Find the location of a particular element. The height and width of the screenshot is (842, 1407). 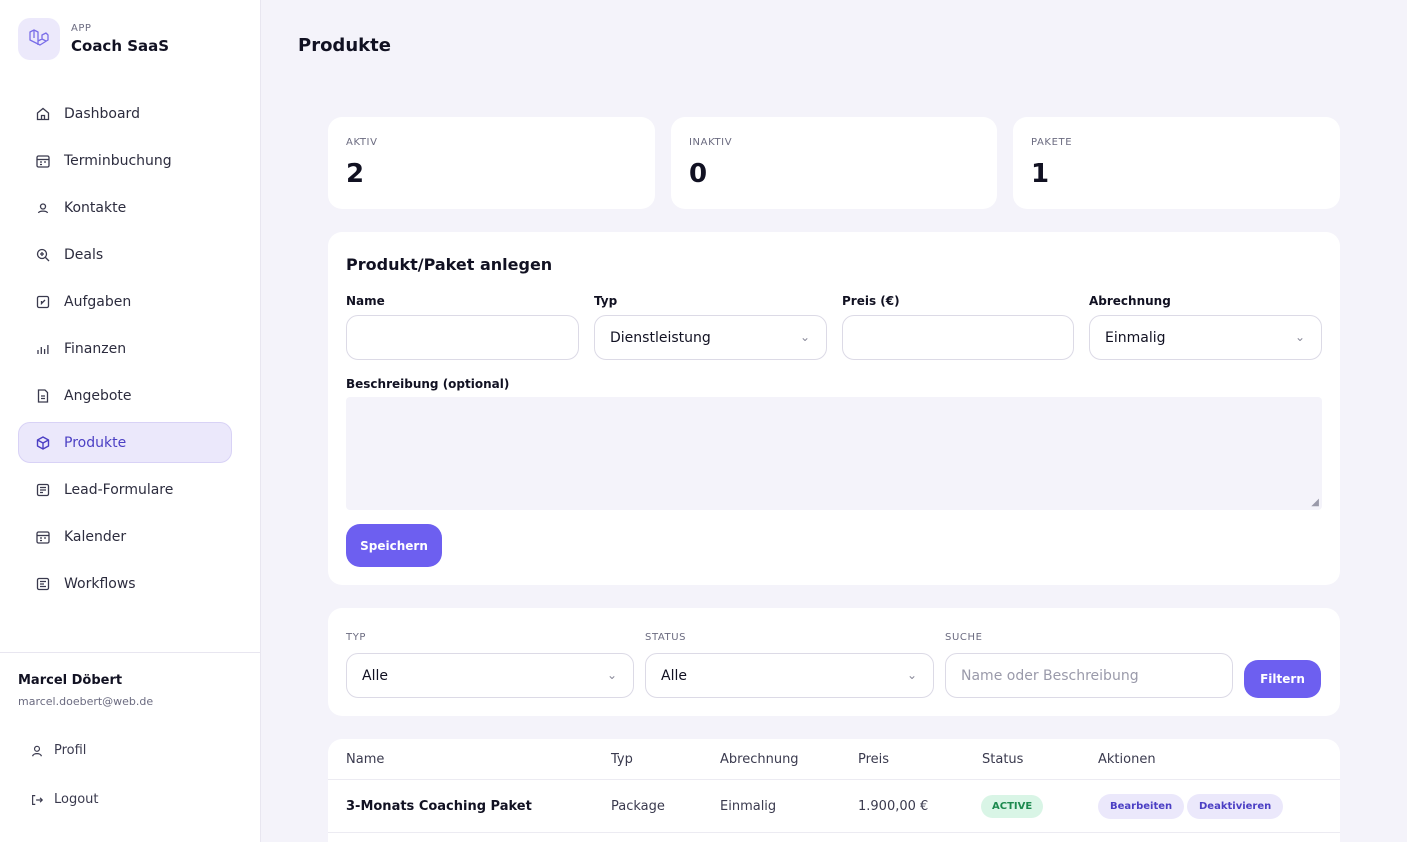

form-title: Produkt/Paket anlegen is located at coordinates (449, 264).